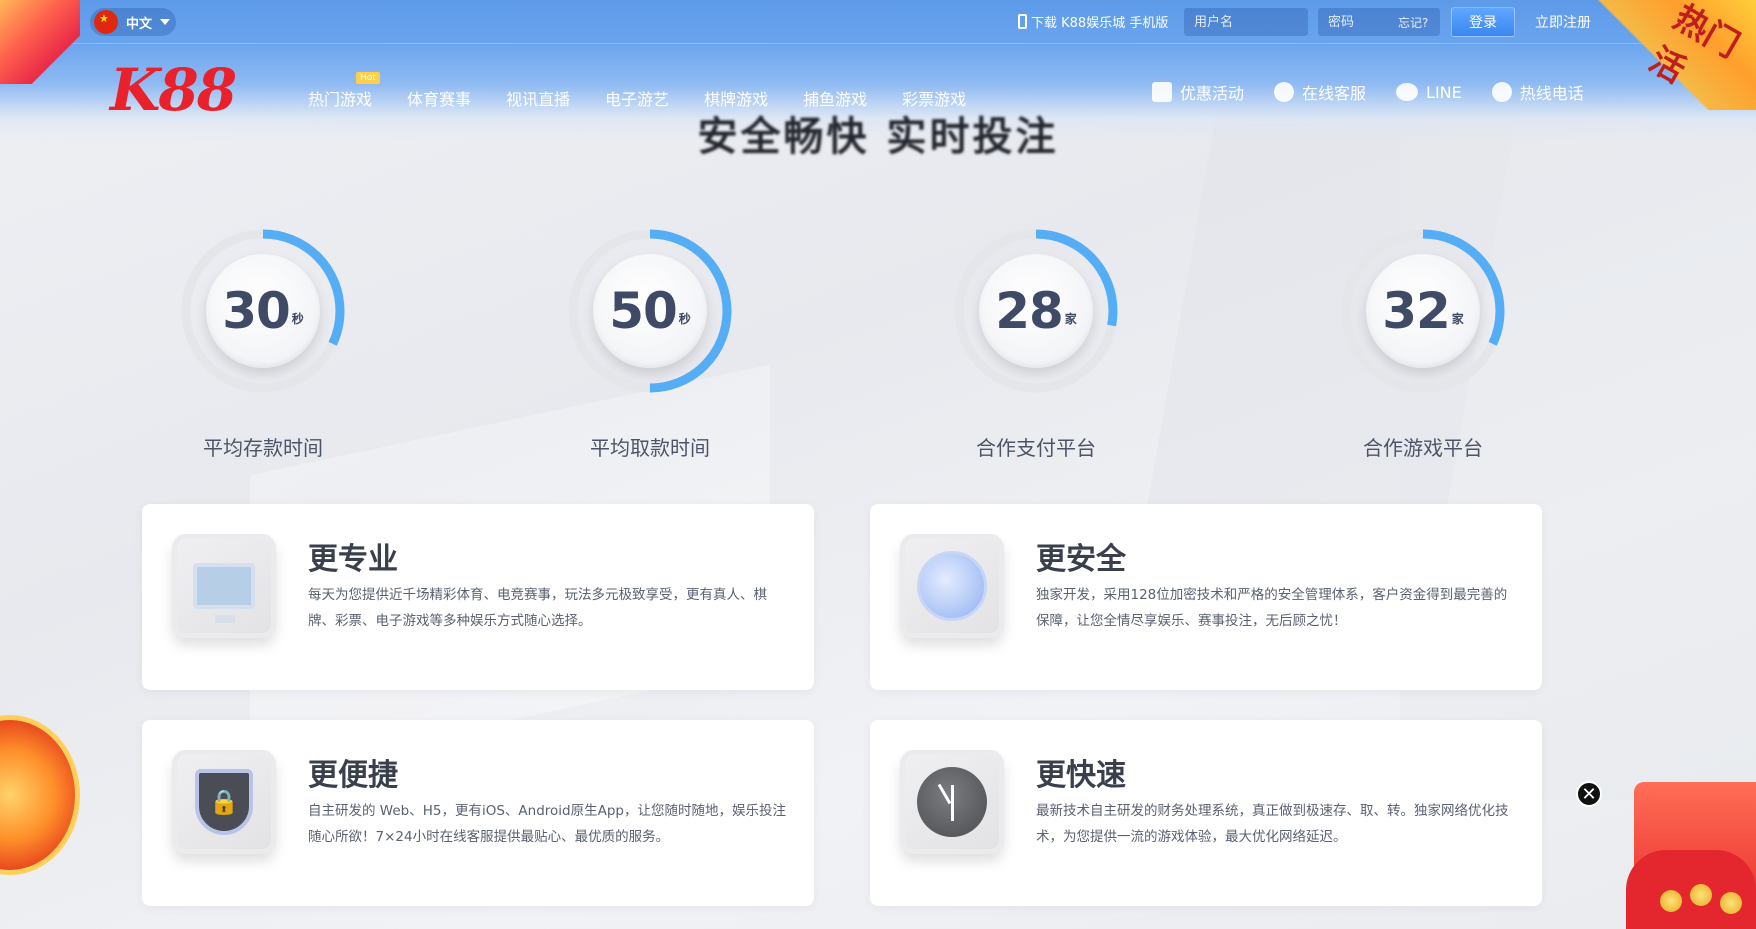 Image resolution: width=1756 pixels, height=929 pixels. Describe the element at coordinates (1246, 22) in the screenshot. I see `username-input` at that location.